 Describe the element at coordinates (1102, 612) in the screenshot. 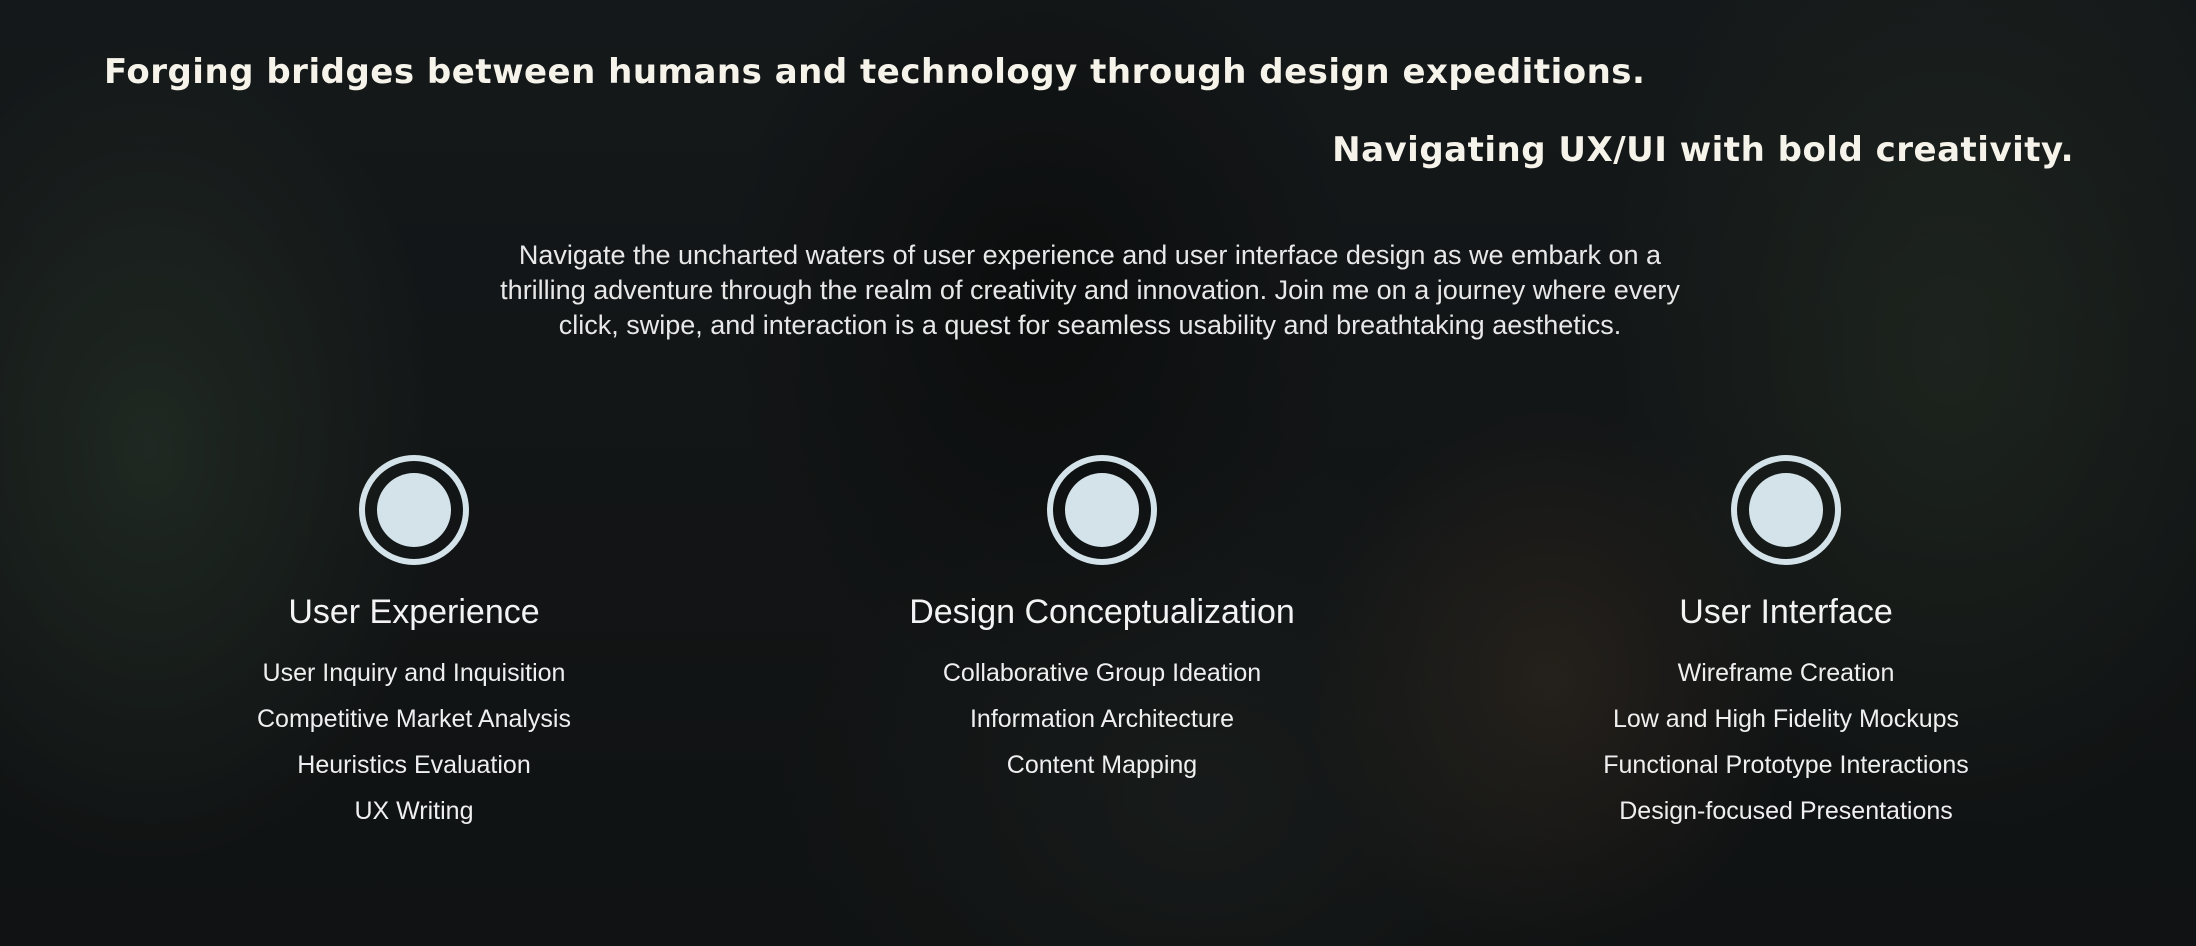

I see `service-title: Design Conceptualization` at that location.